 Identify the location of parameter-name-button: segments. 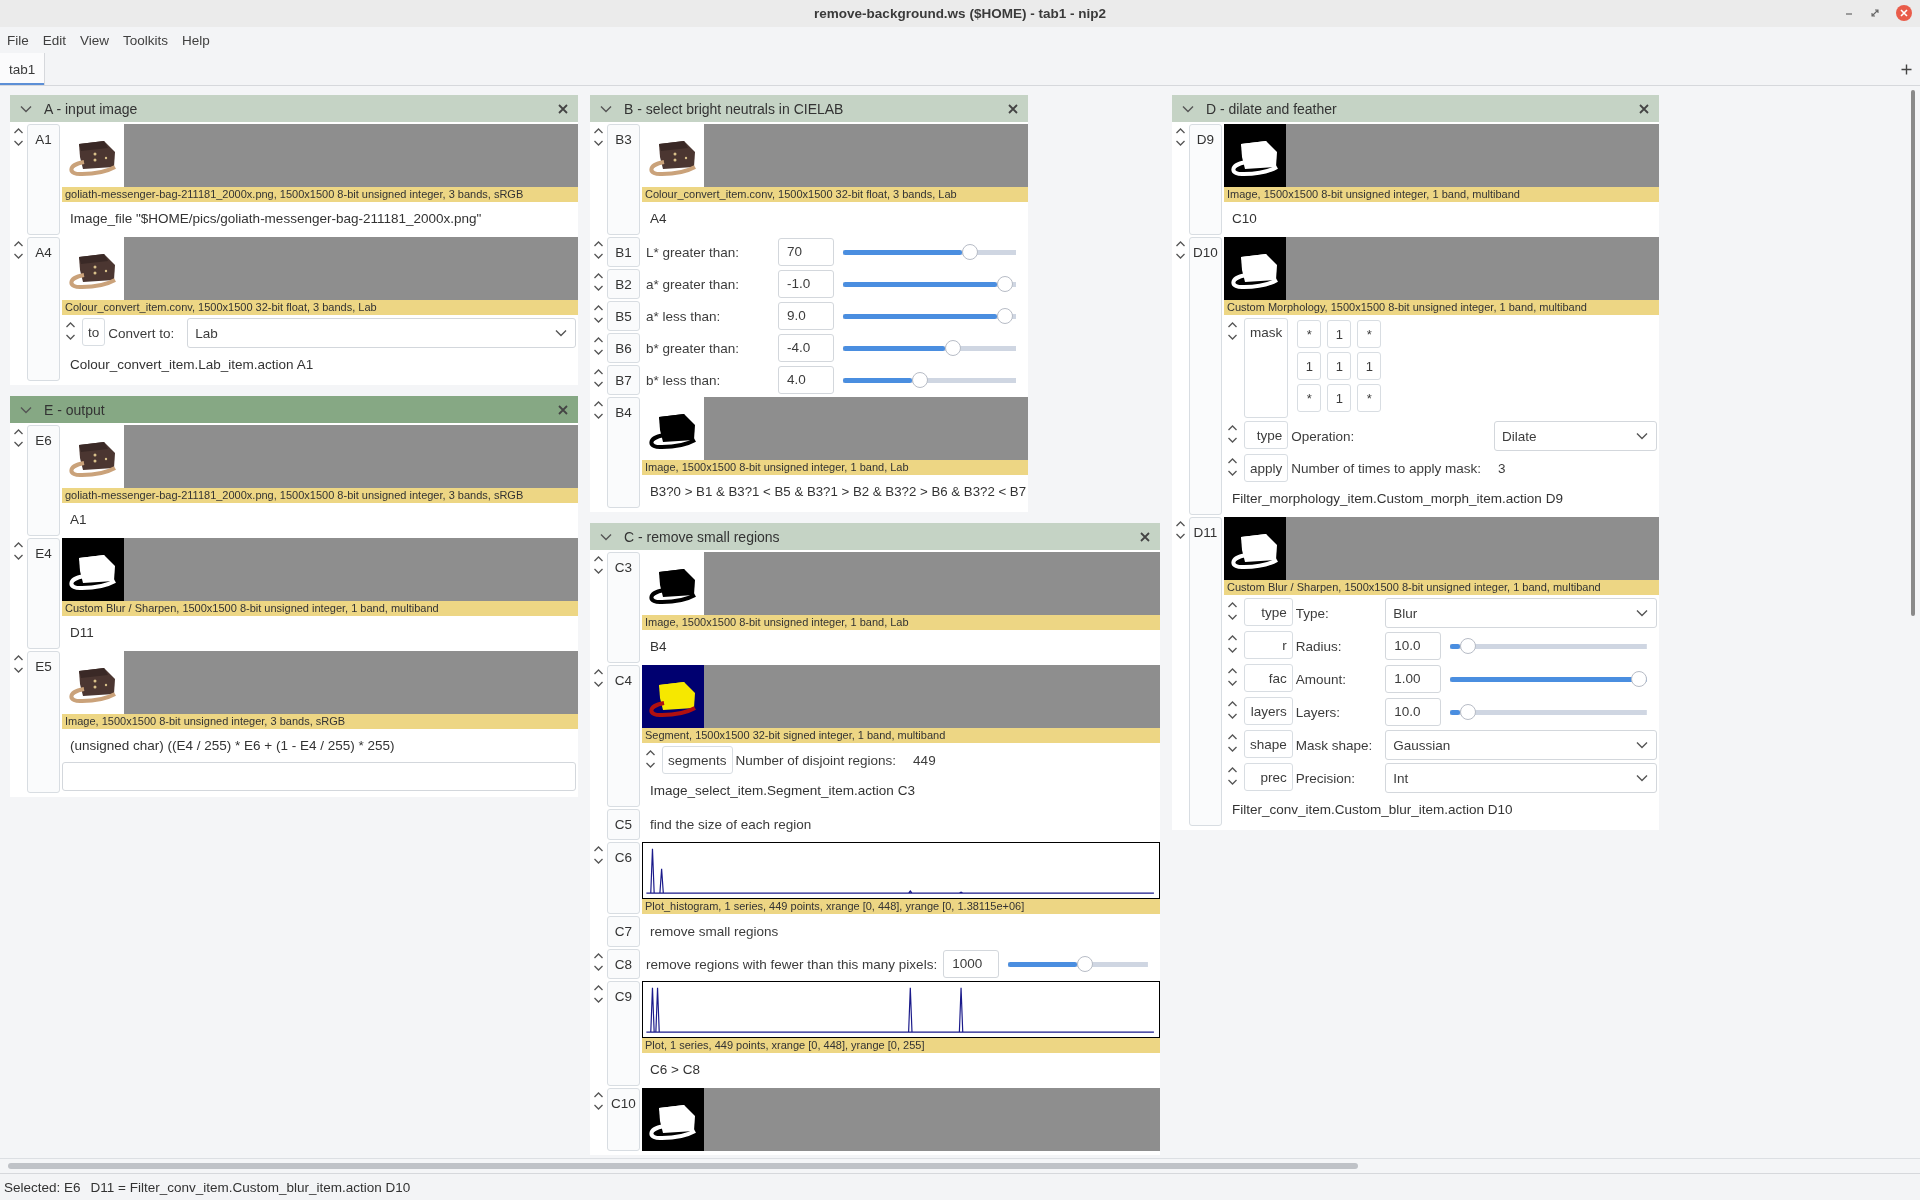
(697, 760).